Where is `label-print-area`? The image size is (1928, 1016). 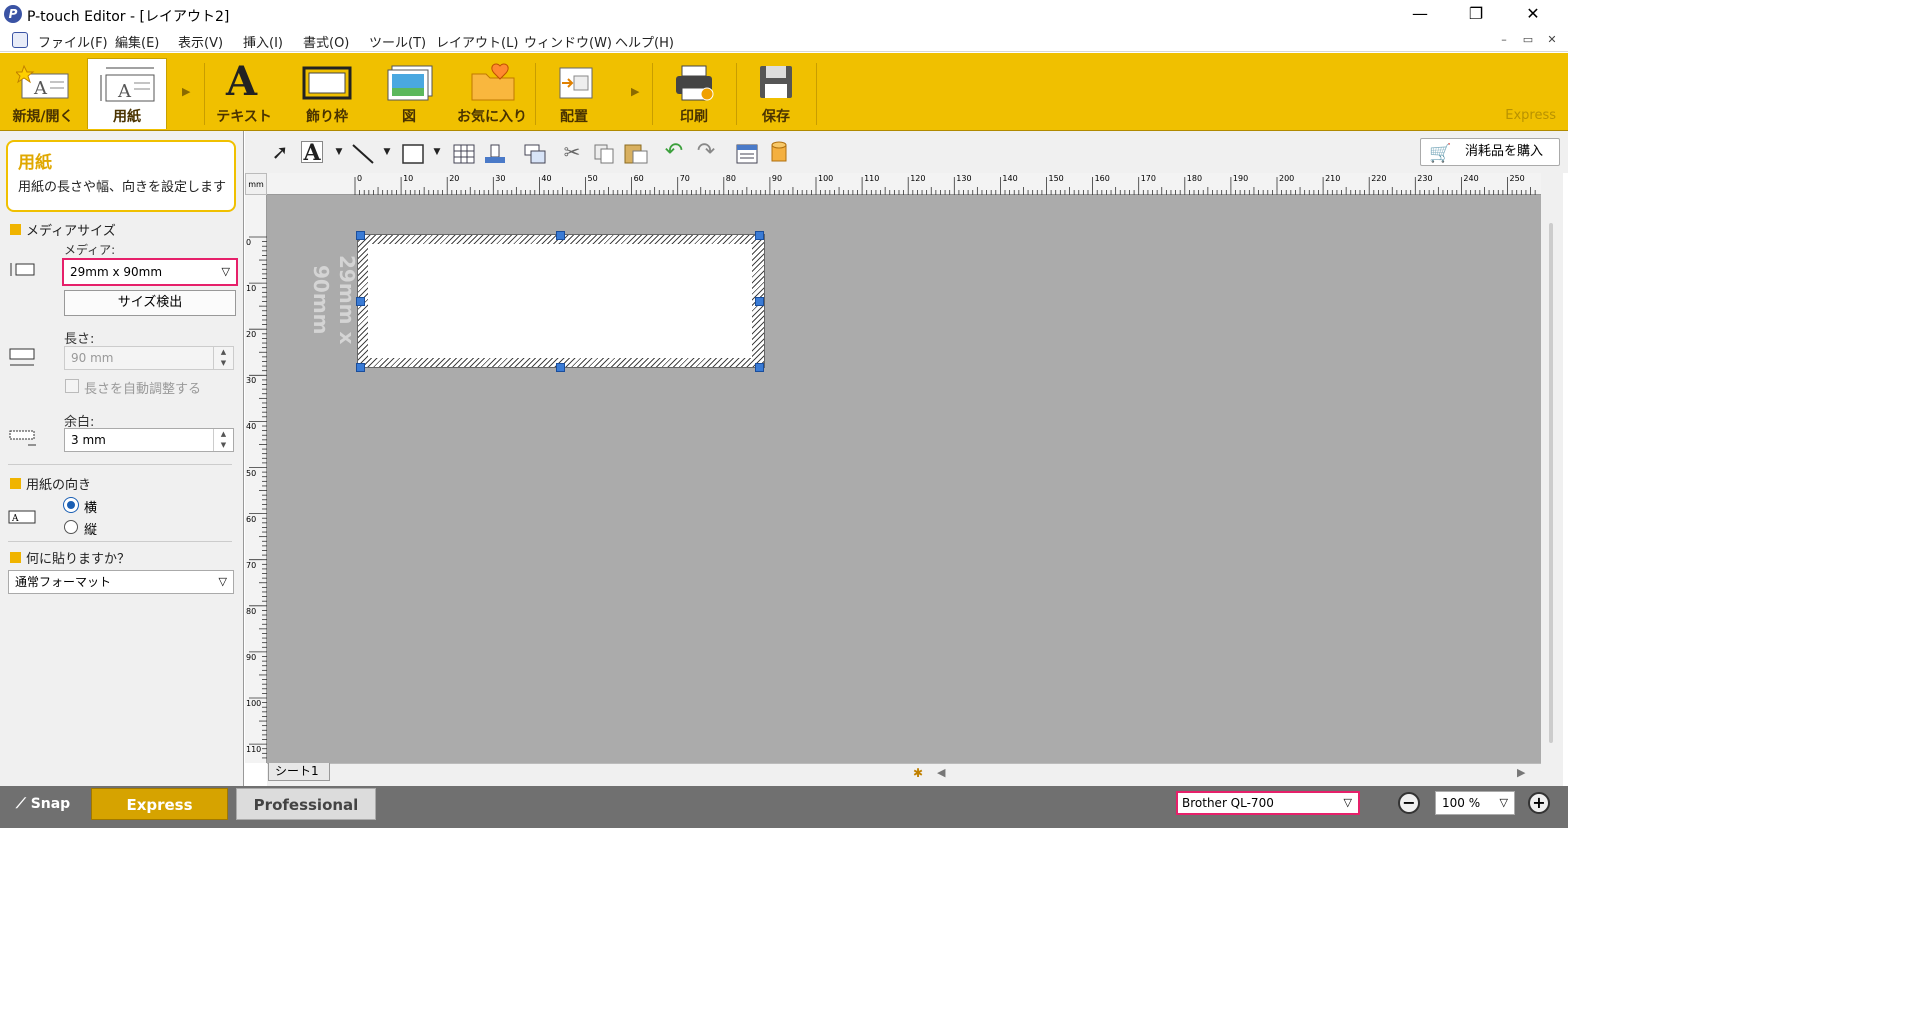 label-print-area is located at coordinates (560, 301).